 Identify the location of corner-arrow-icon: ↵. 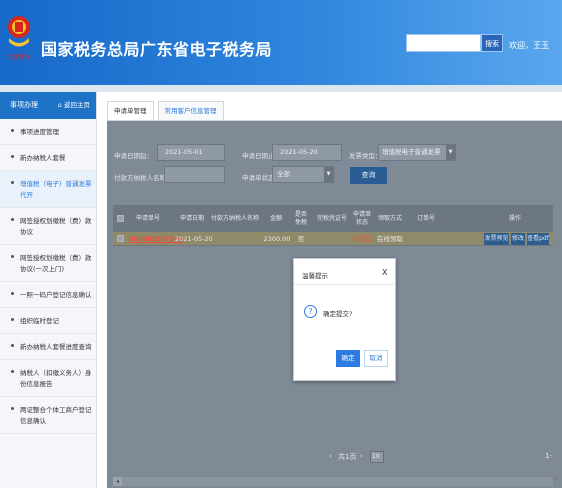
(556, 479).